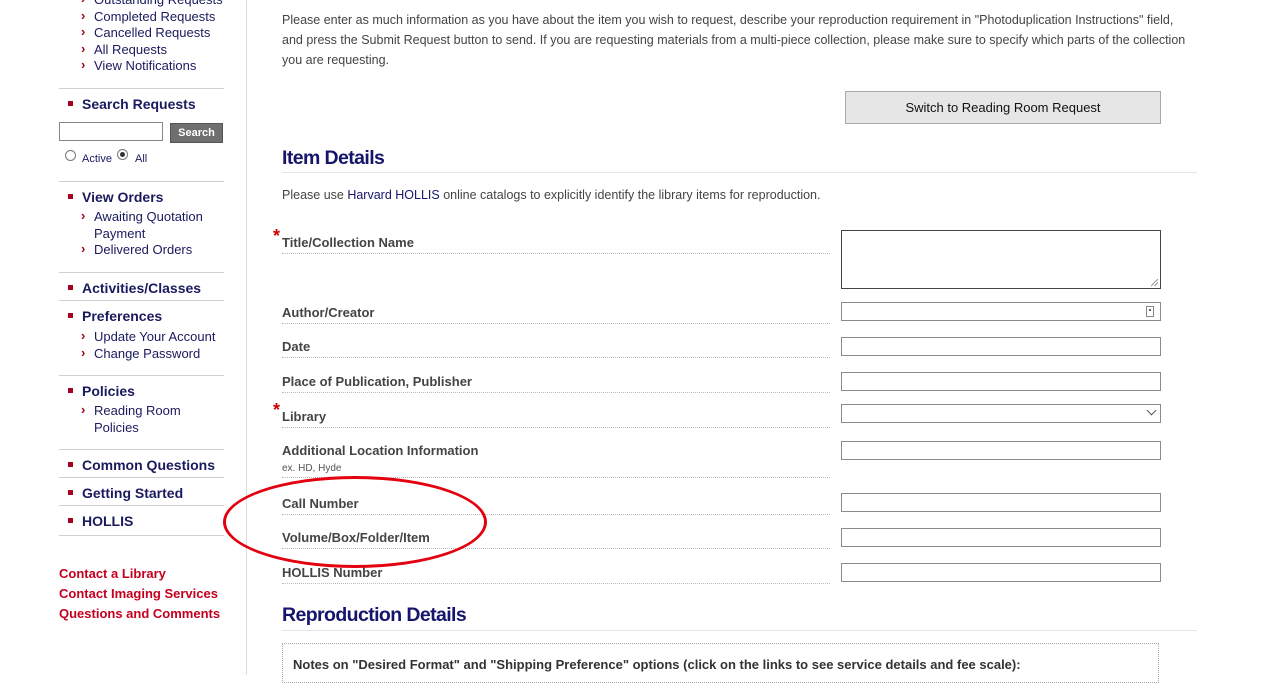 Image resolution: width=1267 pixels, height=683 pixels. What do you see at coordinates (196, 133) in the screenshot?
I see `search-button: Search` at bounding box center [196, 133].